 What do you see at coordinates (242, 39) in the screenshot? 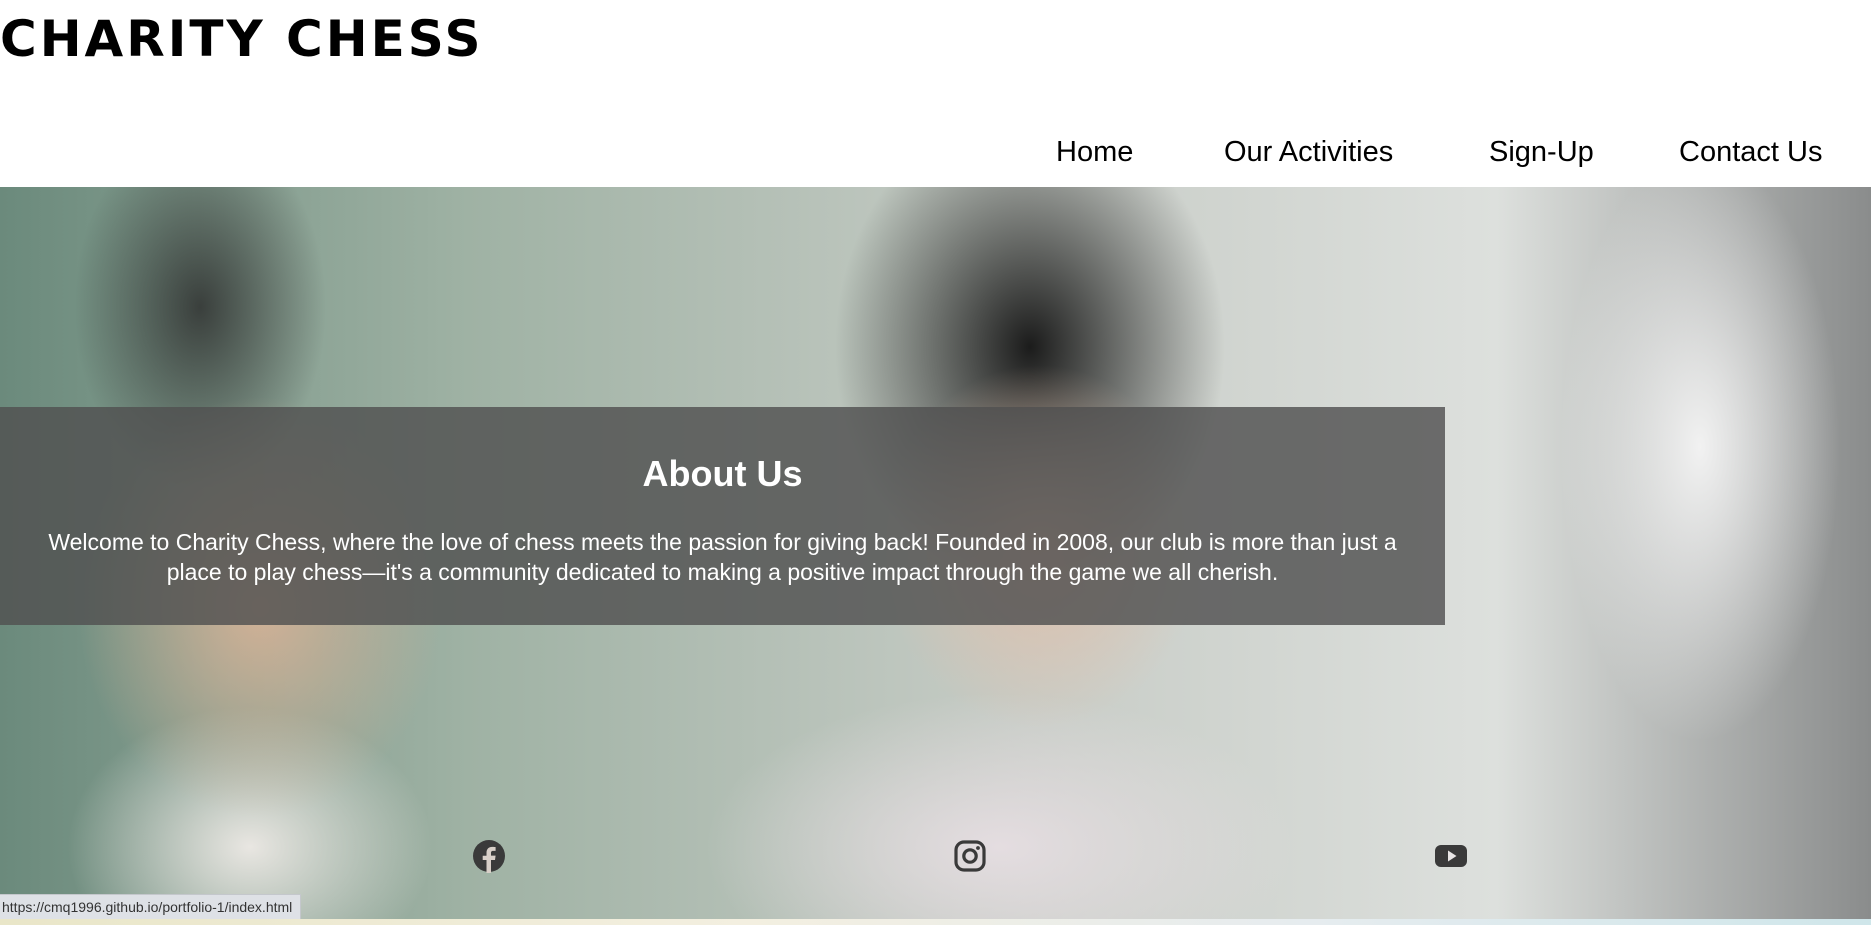
I see `site-logo: CHARITY CHESS` at bounding box center [242, 39].